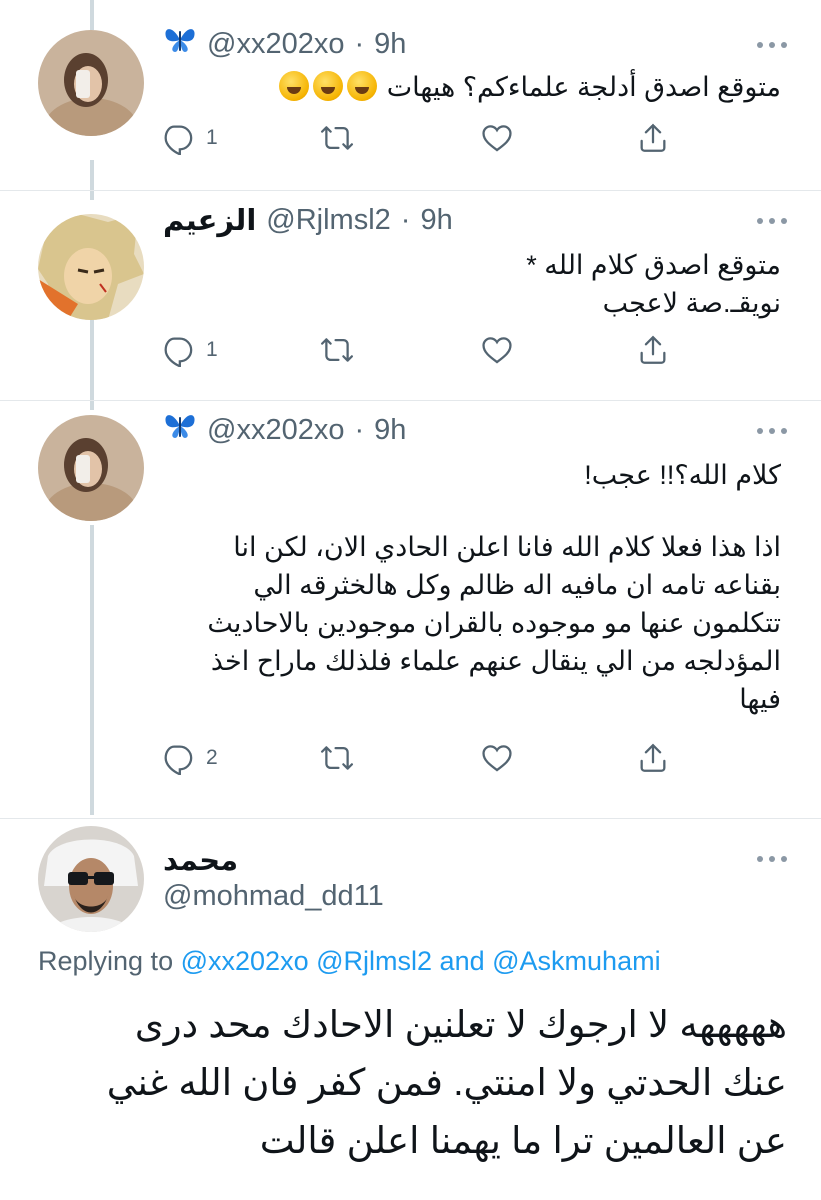 The image size is (821, 1200). What do you see at coordinates (106, 961) in the screenshot?
I see `replying-prefix: Replying to` at bounding box center [106, 961].